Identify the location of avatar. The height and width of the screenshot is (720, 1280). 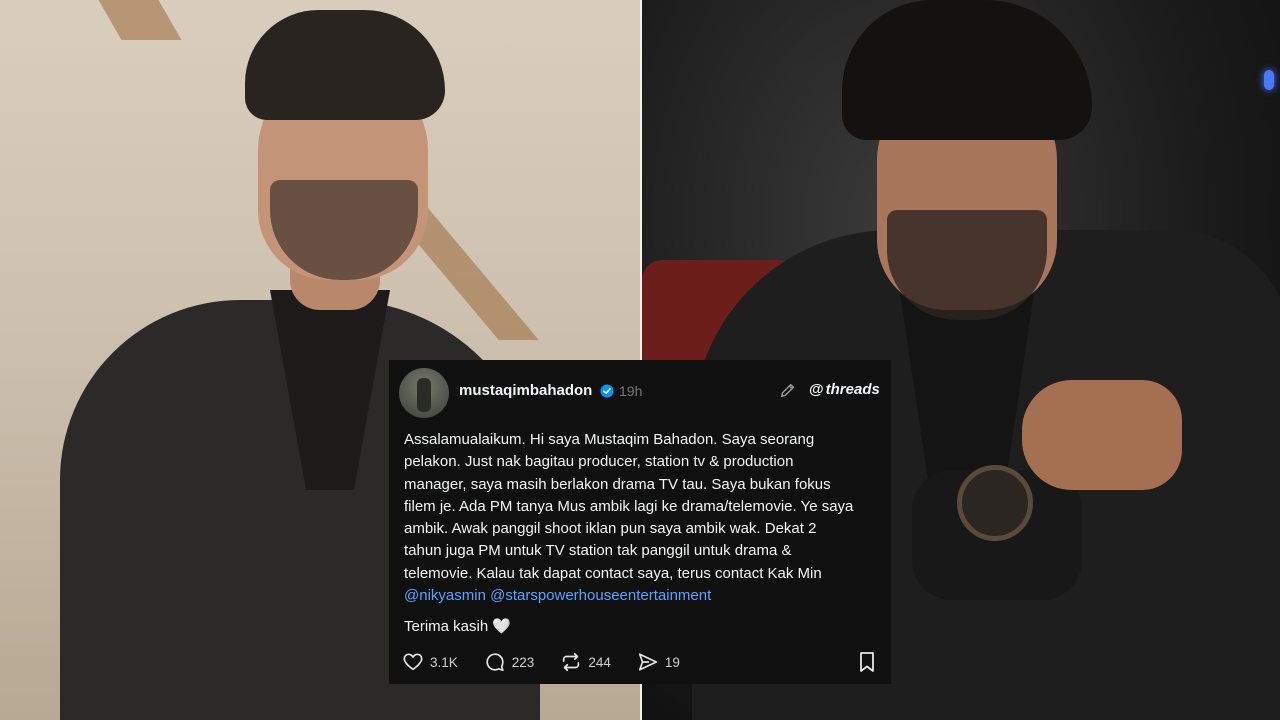
(424, 393).